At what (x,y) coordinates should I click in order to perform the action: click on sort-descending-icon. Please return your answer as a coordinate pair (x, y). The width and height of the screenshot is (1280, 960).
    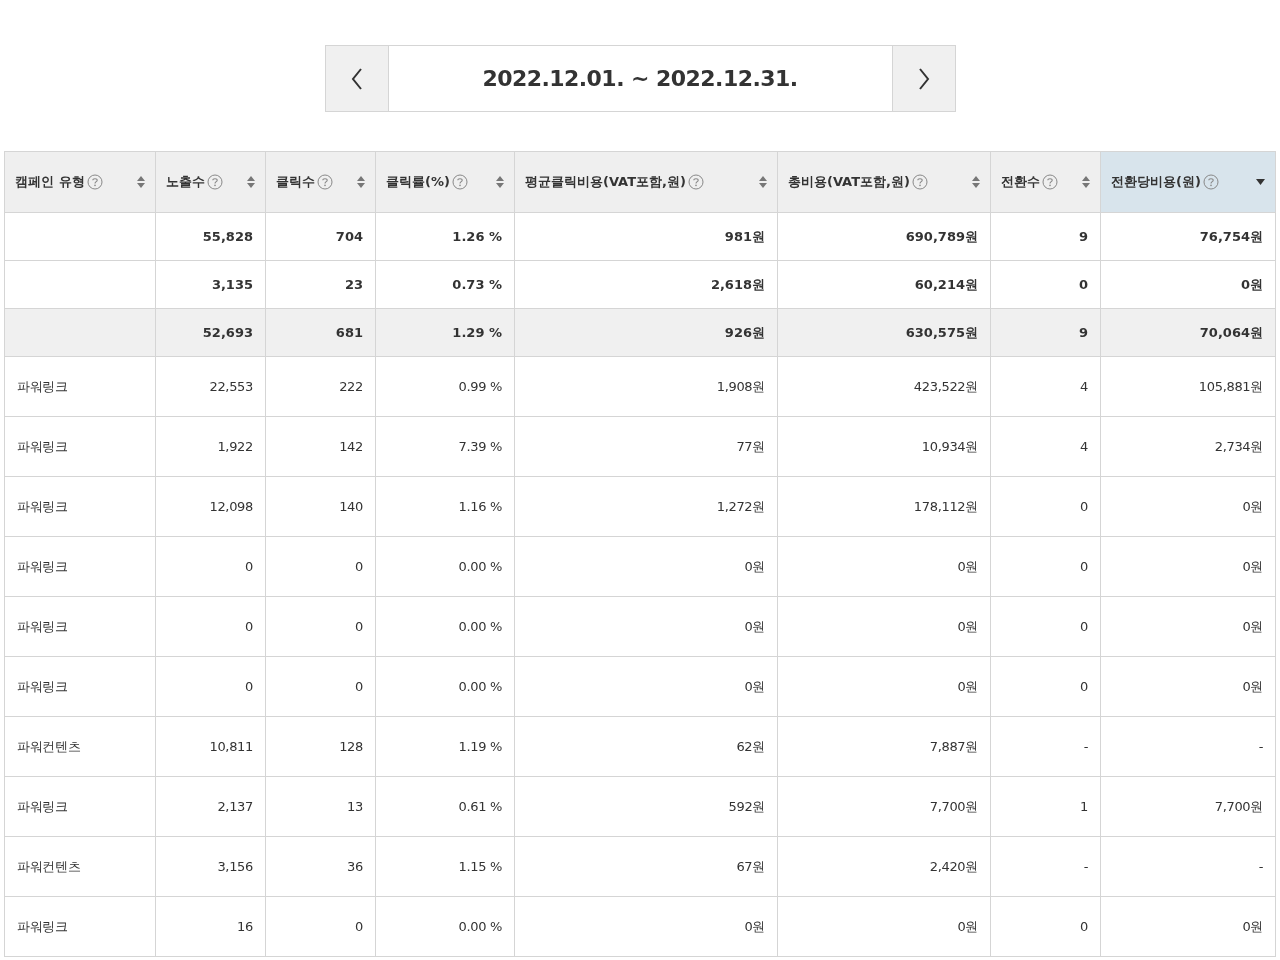
    Looking at the image, I should click on (1260, 182).